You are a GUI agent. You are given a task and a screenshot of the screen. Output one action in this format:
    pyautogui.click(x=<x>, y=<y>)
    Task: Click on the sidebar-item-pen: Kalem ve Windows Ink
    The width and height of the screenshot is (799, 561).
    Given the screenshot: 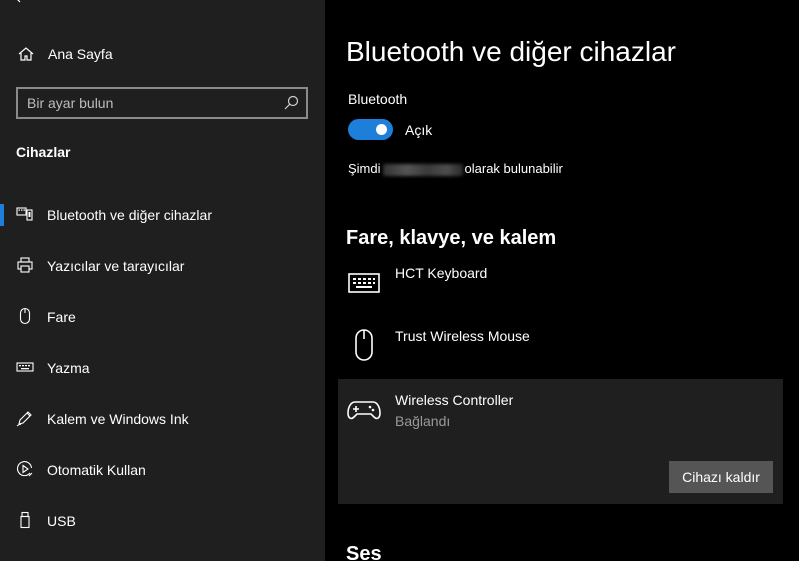 What is the action you would take?
    pyautogui.click(x=162, y=418)
    